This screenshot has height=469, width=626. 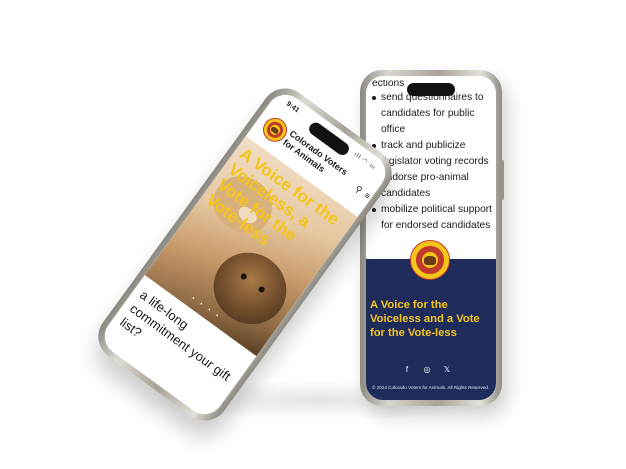 What do you see at coordinates (447, 369) in the screenshot?
I see `x-icon: 𝕏` at bounding box center [447, 369].